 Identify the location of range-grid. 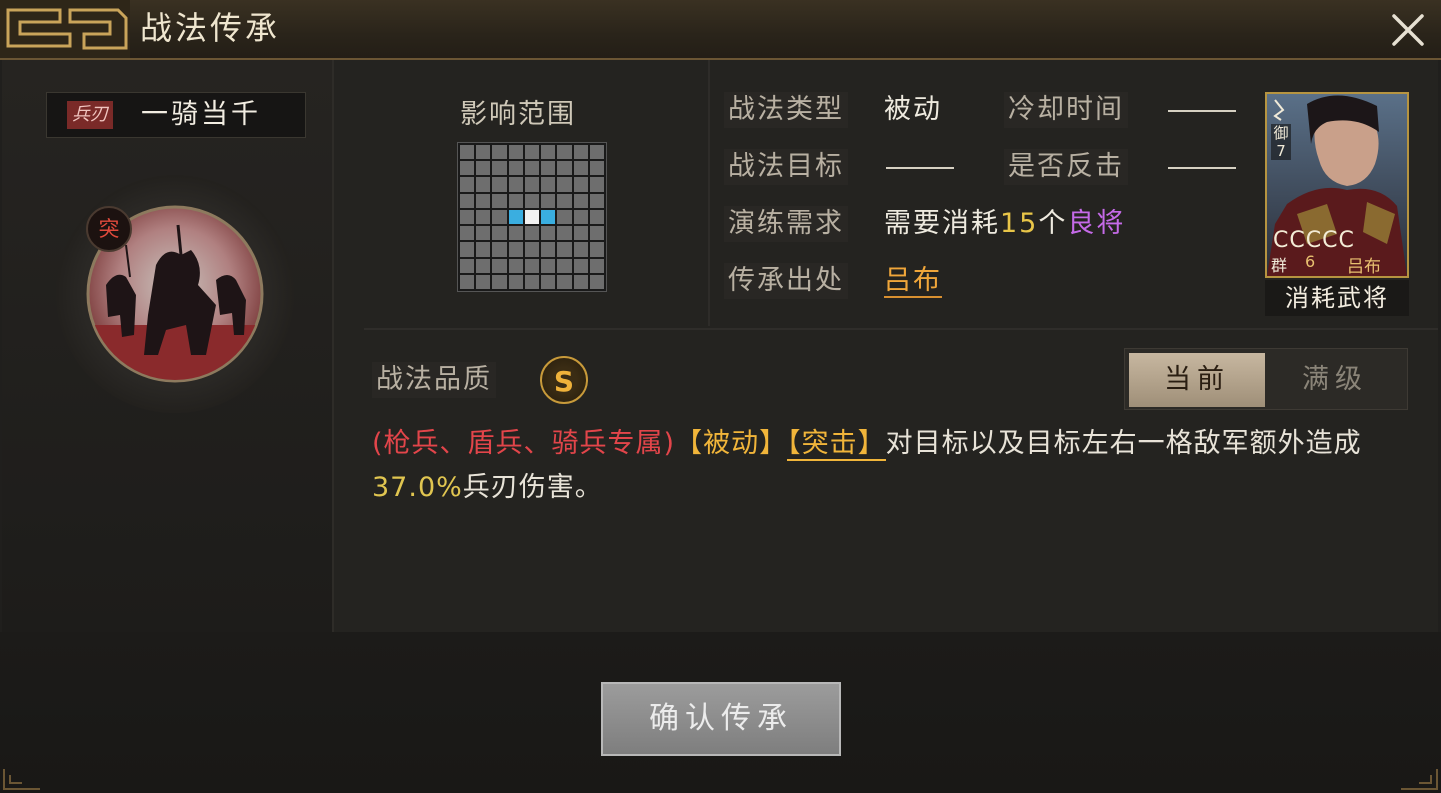
(532, 217).